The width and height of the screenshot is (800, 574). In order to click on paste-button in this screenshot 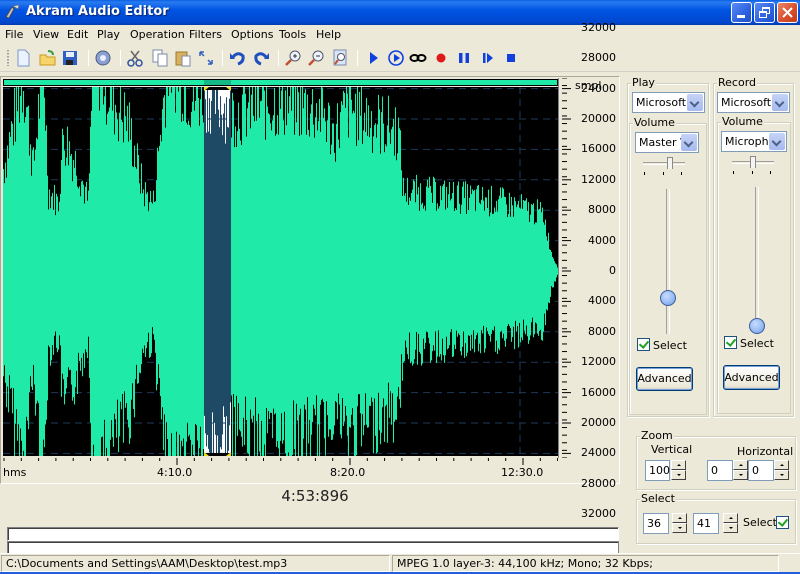, I will do `click(183, 58)`.